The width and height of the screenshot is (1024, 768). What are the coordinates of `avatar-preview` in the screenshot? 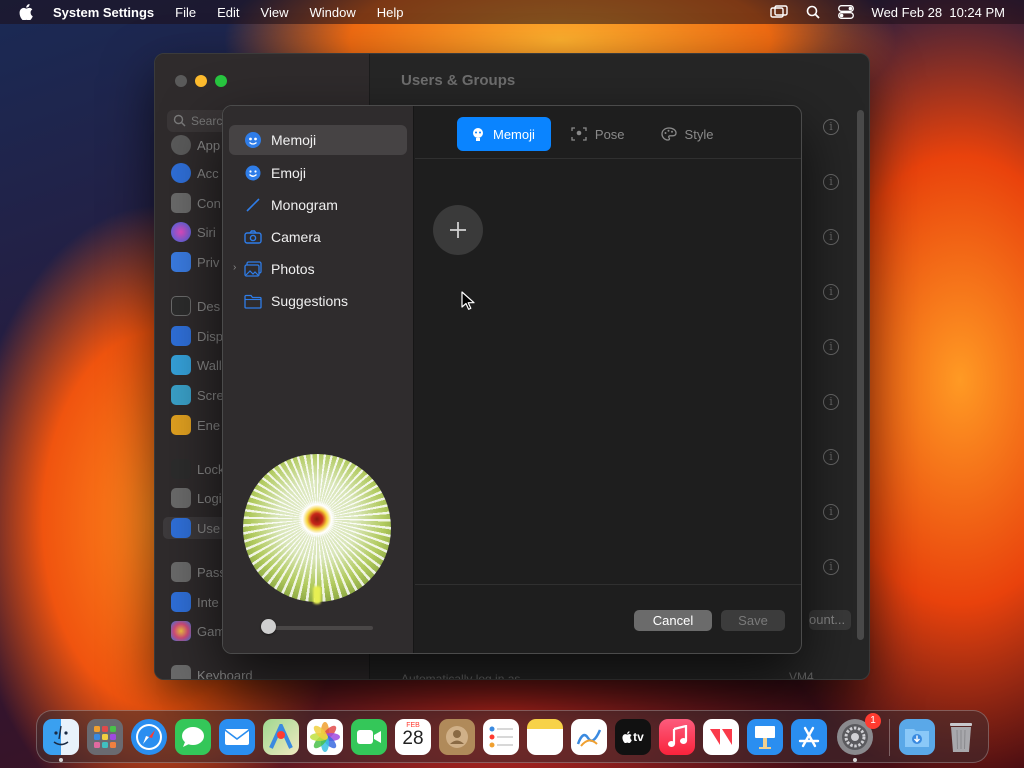 It's located at (317, 528).